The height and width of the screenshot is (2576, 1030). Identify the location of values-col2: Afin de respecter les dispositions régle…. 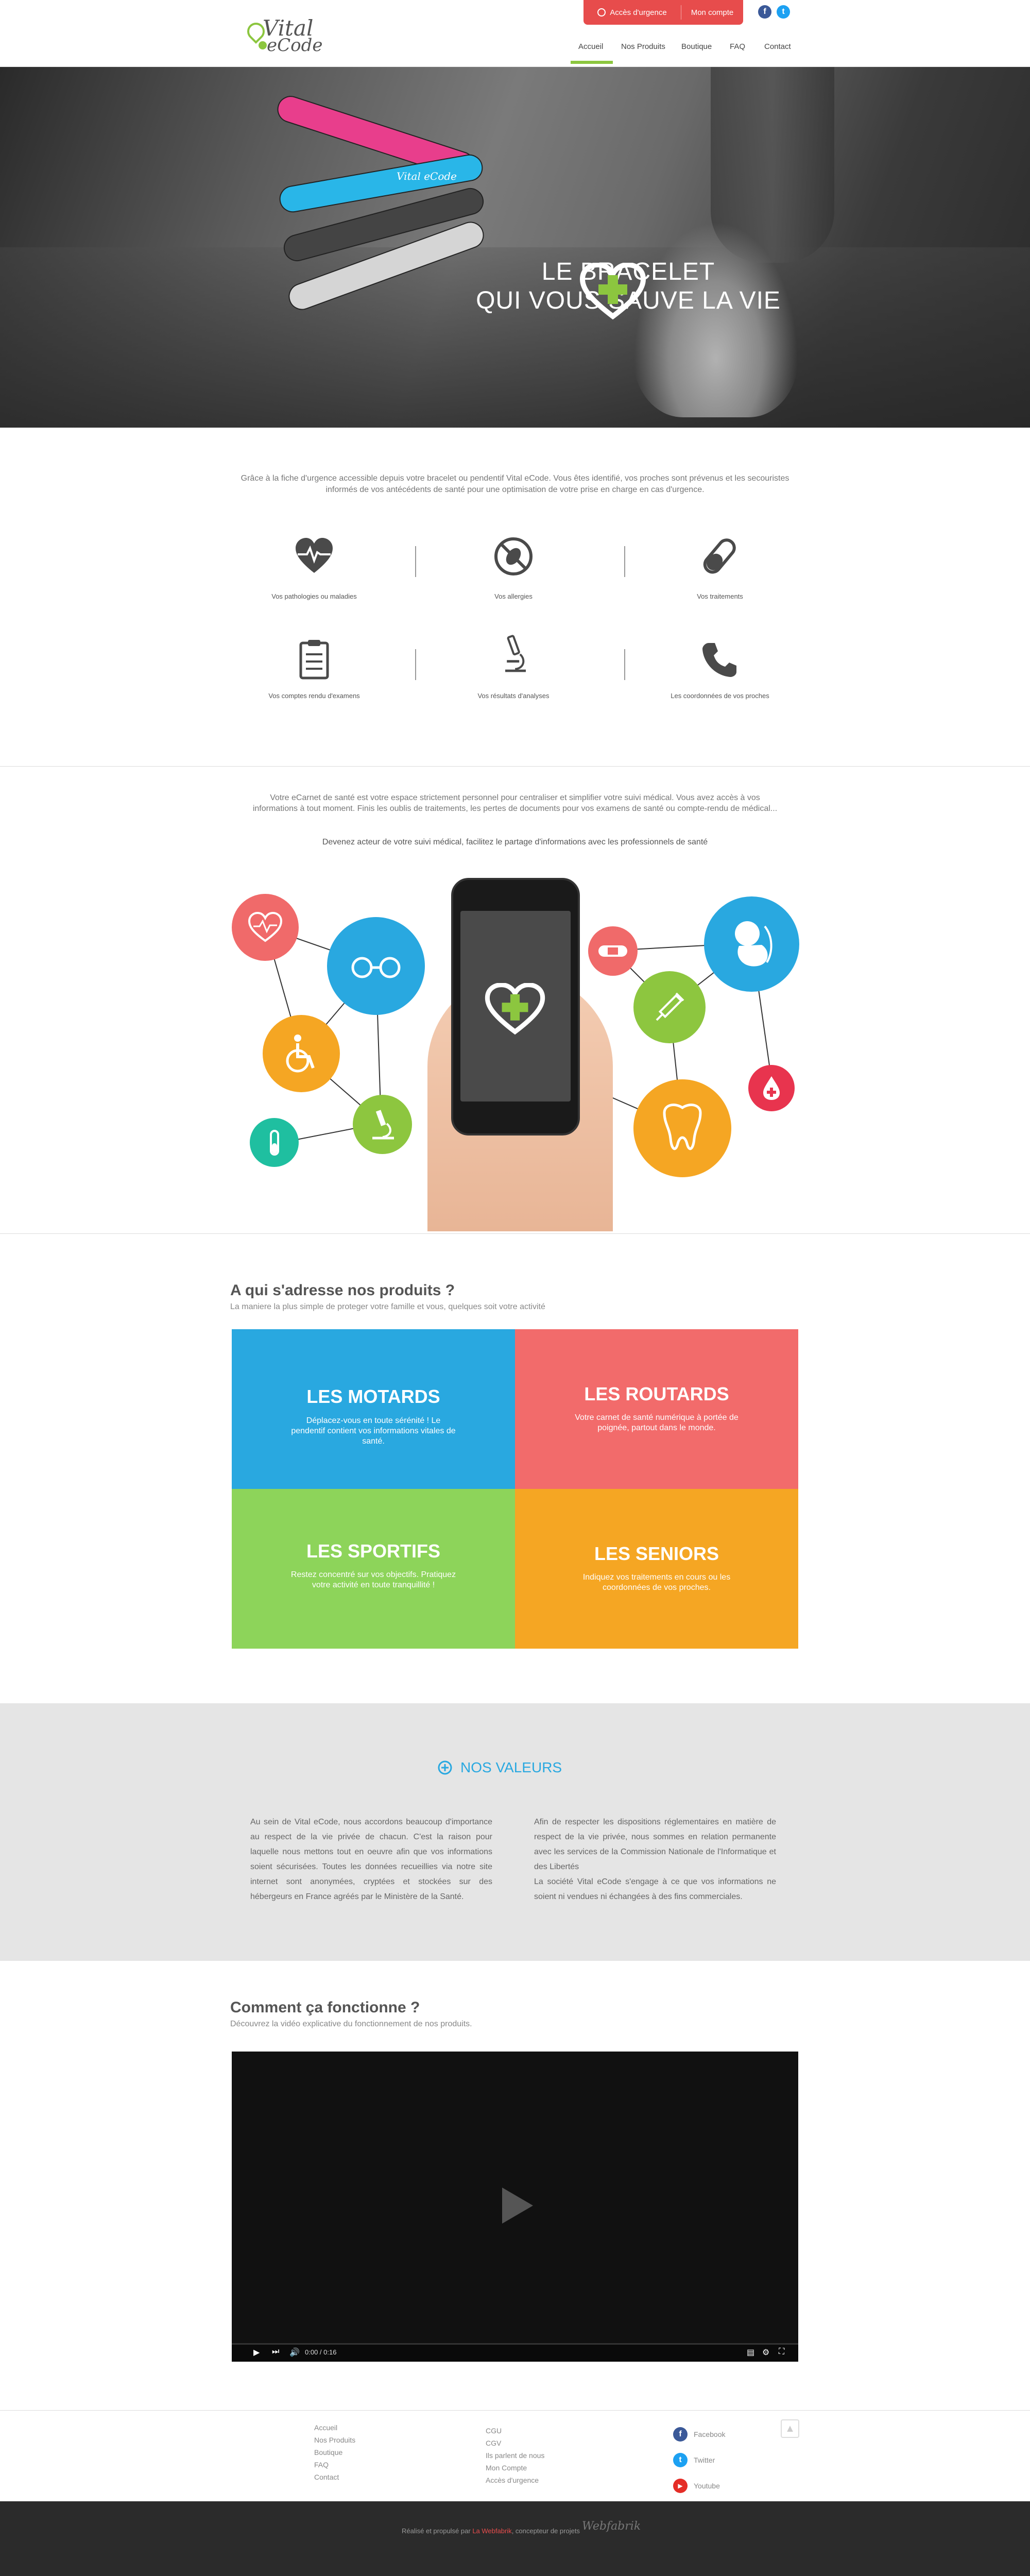
(655, 1859).